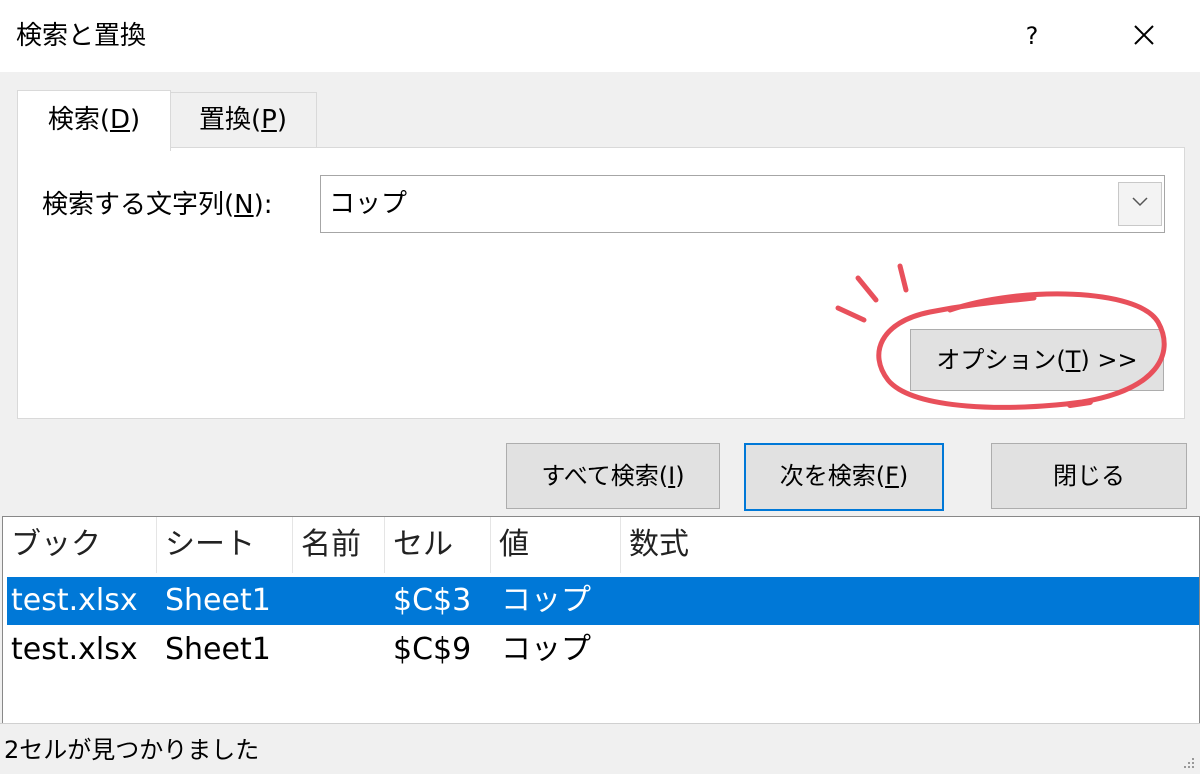 The image size is (1200, 774). I want to click on tab-replace-label: 置換(P), so click(243, 120).